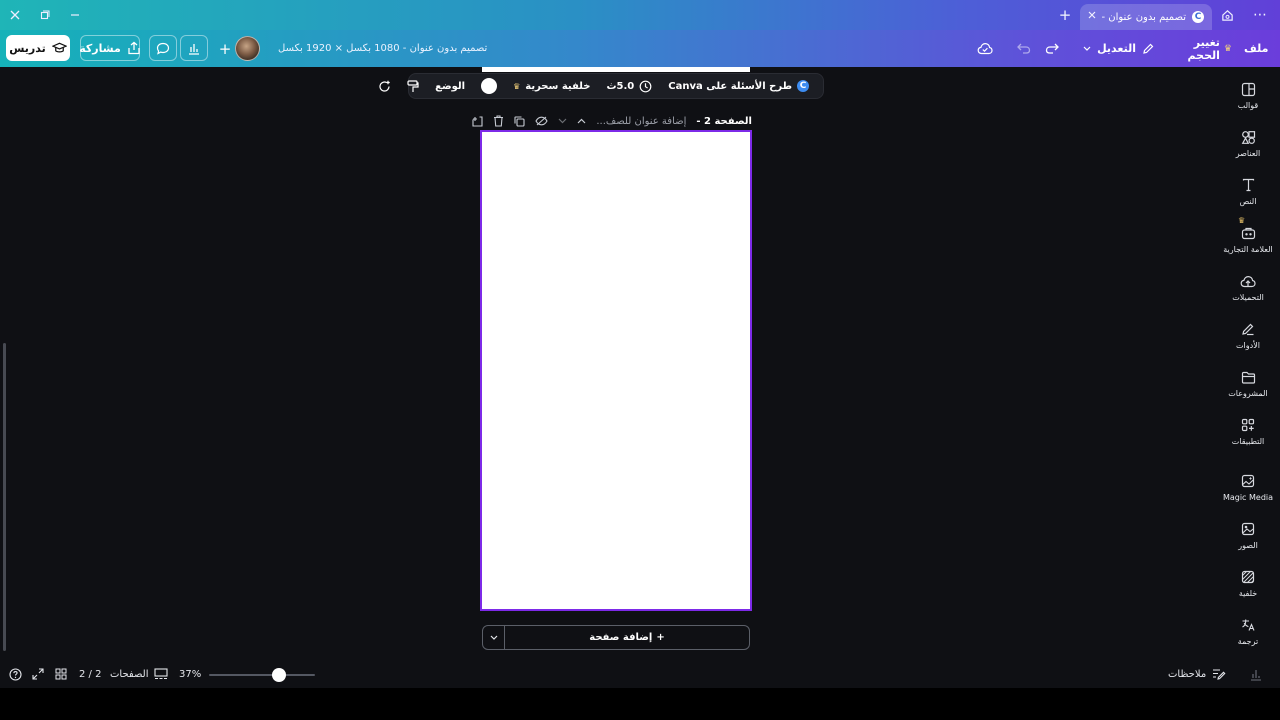 This screenshot has height=720, width=1280. I want to click on pages-label: الصفحات, so click(129, 674).